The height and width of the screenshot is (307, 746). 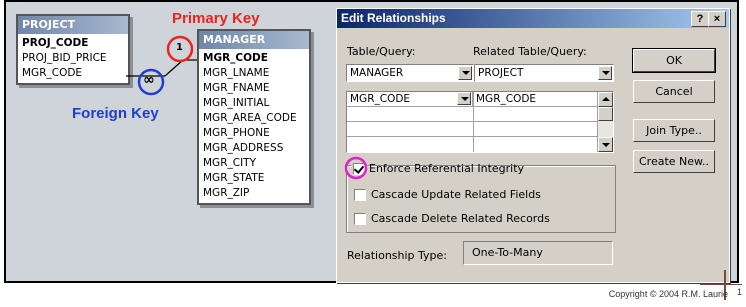 What do you see at coordinates (377, 73) in the screenshot?
I see `table-query-value: MANAGER` at bounding box center [377, 73].